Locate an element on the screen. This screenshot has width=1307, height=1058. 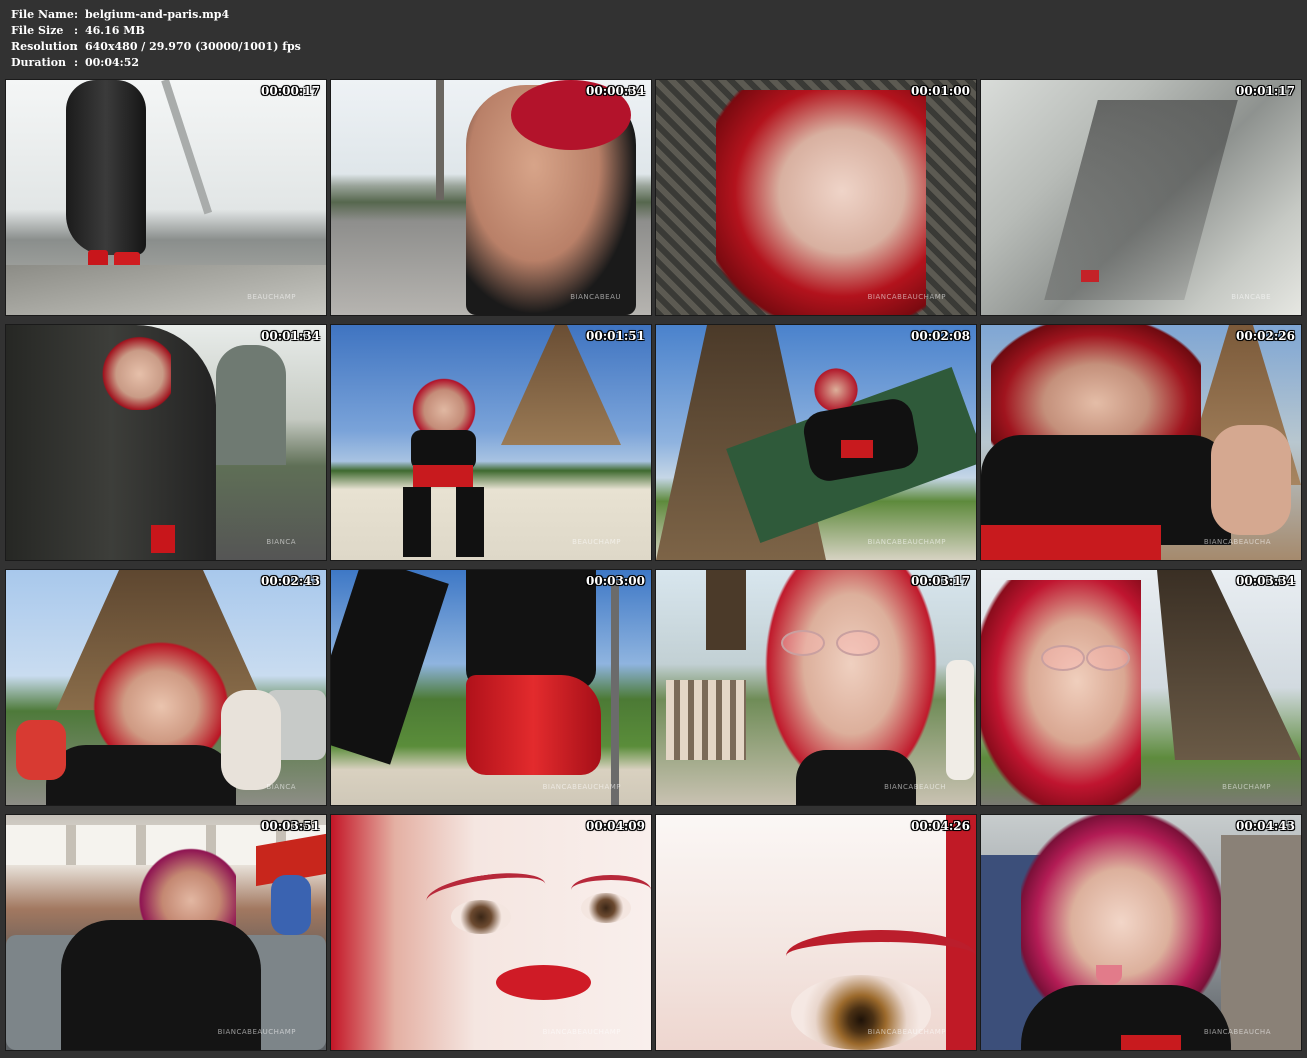
thumbnail-frame: 00:04:26 BIANCABEAUCHAMP is located at coordinates (816, 932).